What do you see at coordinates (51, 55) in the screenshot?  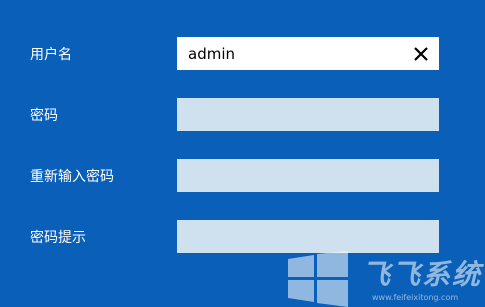 I see `username-label: 用户名` at bounding box center [51, 55].